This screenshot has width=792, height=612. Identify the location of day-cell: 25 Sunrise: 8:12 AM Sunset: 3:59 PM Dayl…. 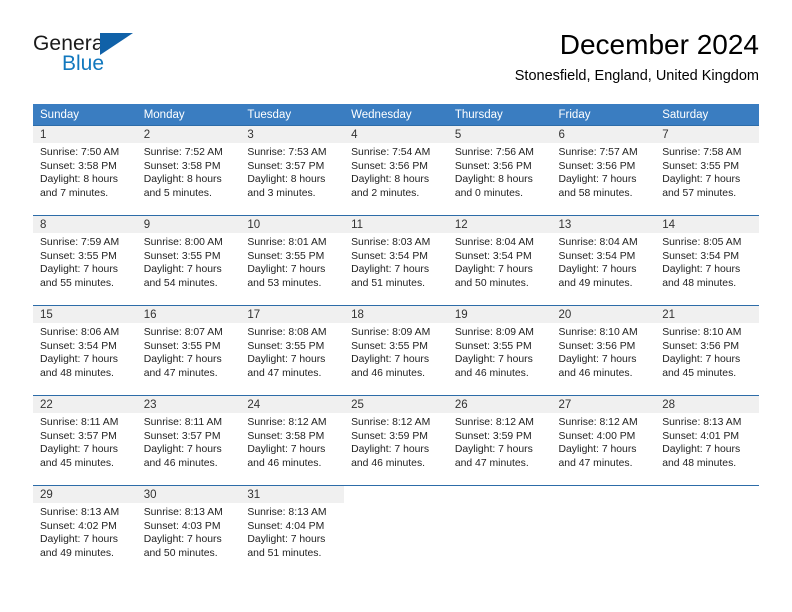
(396, 440).